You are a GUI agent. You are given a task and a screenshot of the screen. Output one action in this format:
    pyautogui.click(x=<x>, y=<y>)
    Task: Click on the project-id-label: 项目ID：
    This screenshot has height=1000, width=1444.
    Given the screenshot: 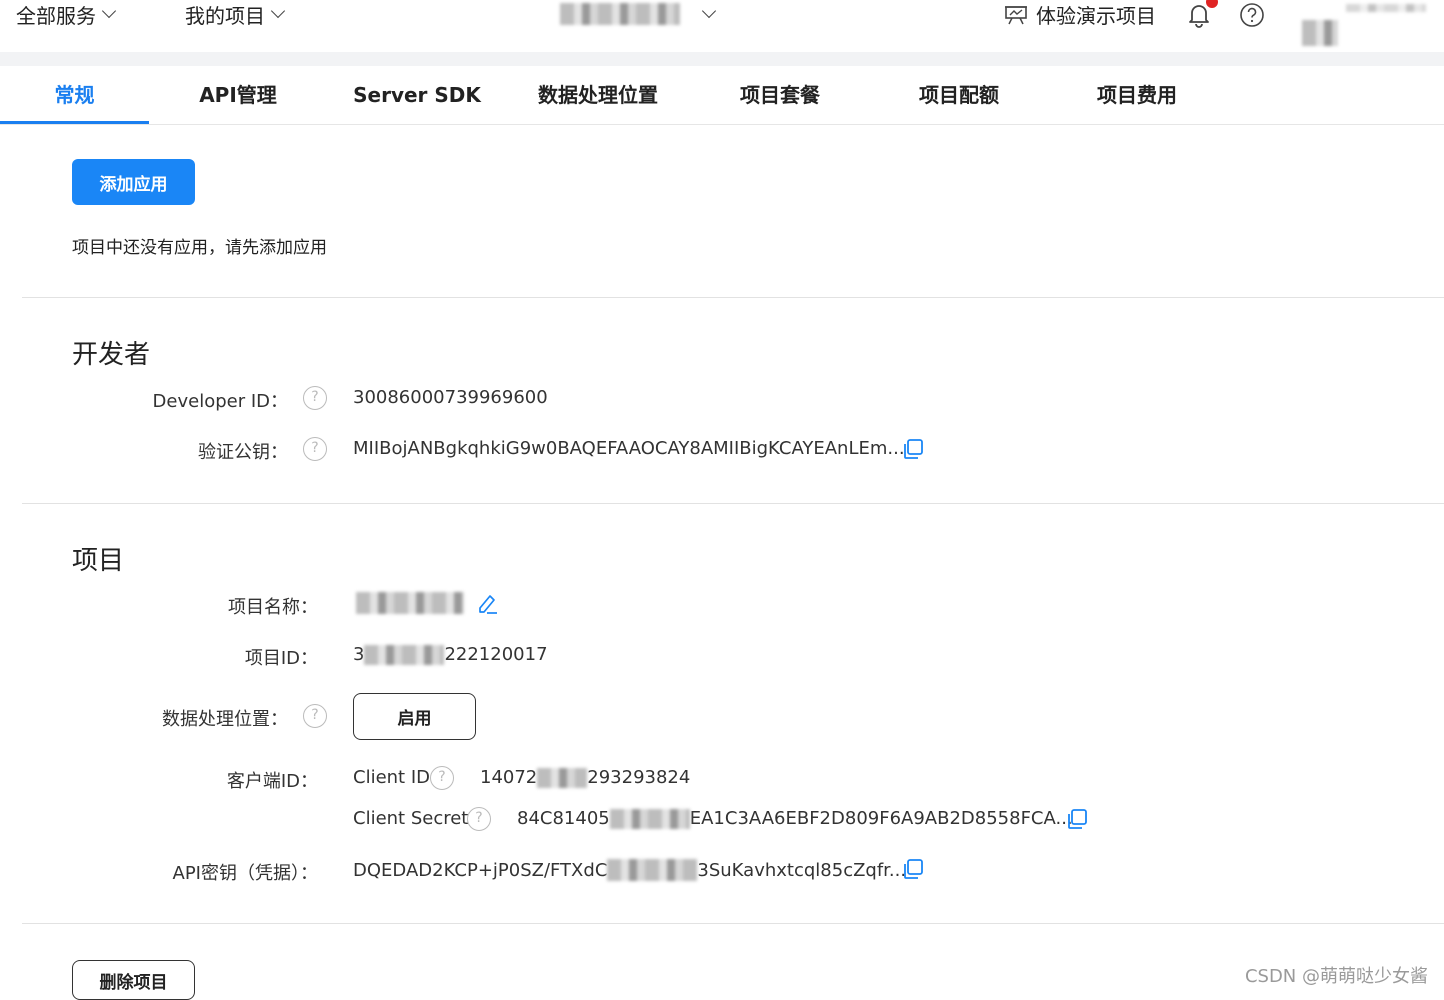 What is the action you would take?
    pyautogui.click(x=281, y=658)
    